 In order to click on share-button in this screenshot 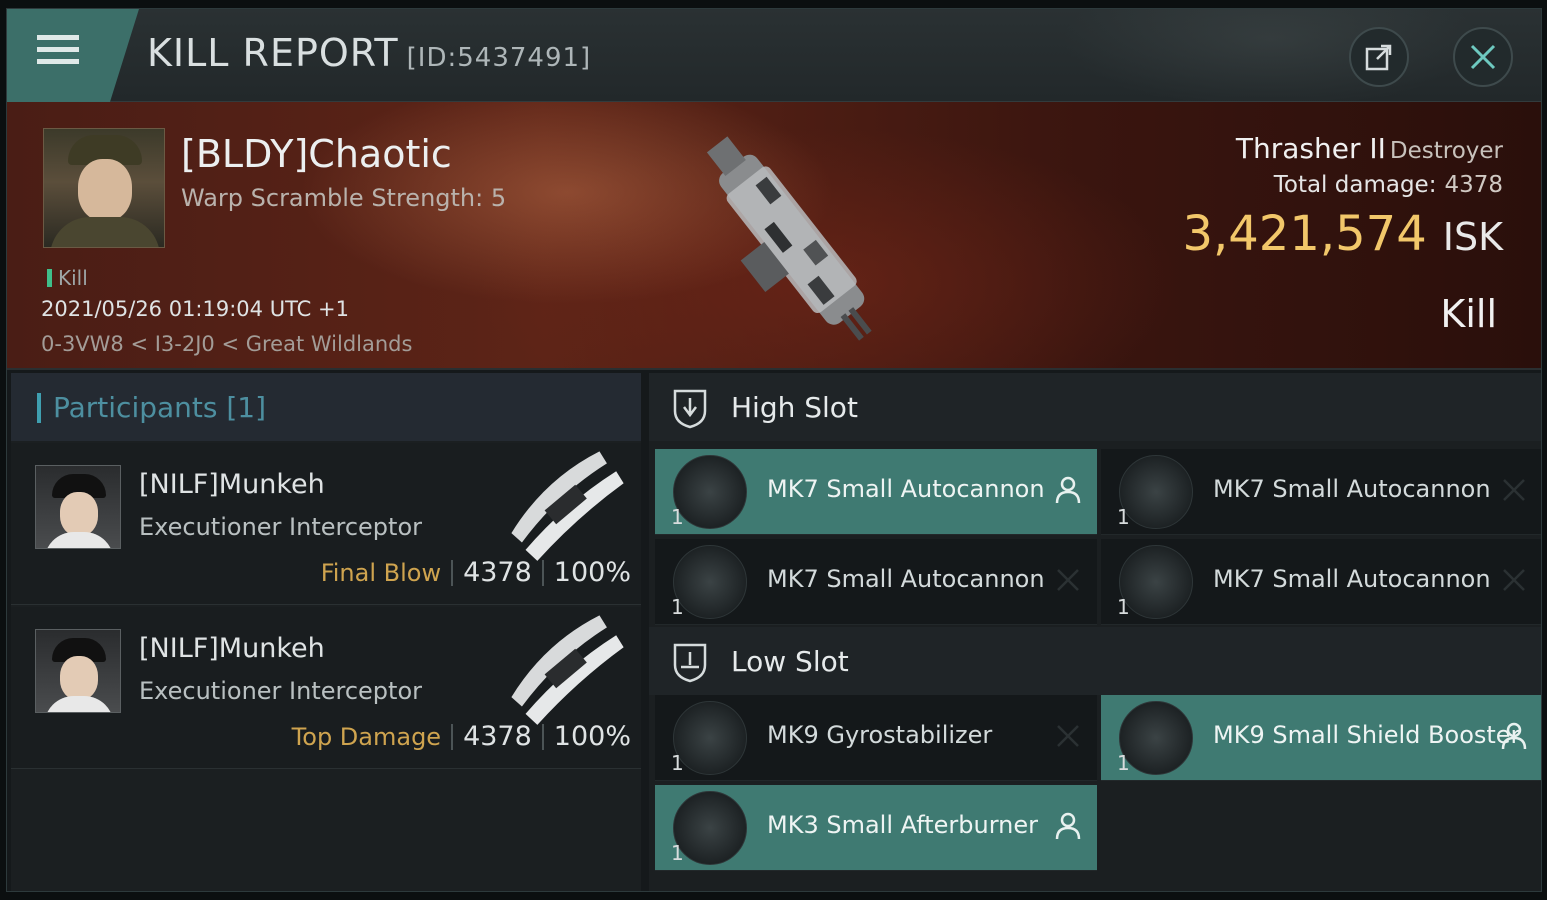, I will do `click(1379, 57)`.